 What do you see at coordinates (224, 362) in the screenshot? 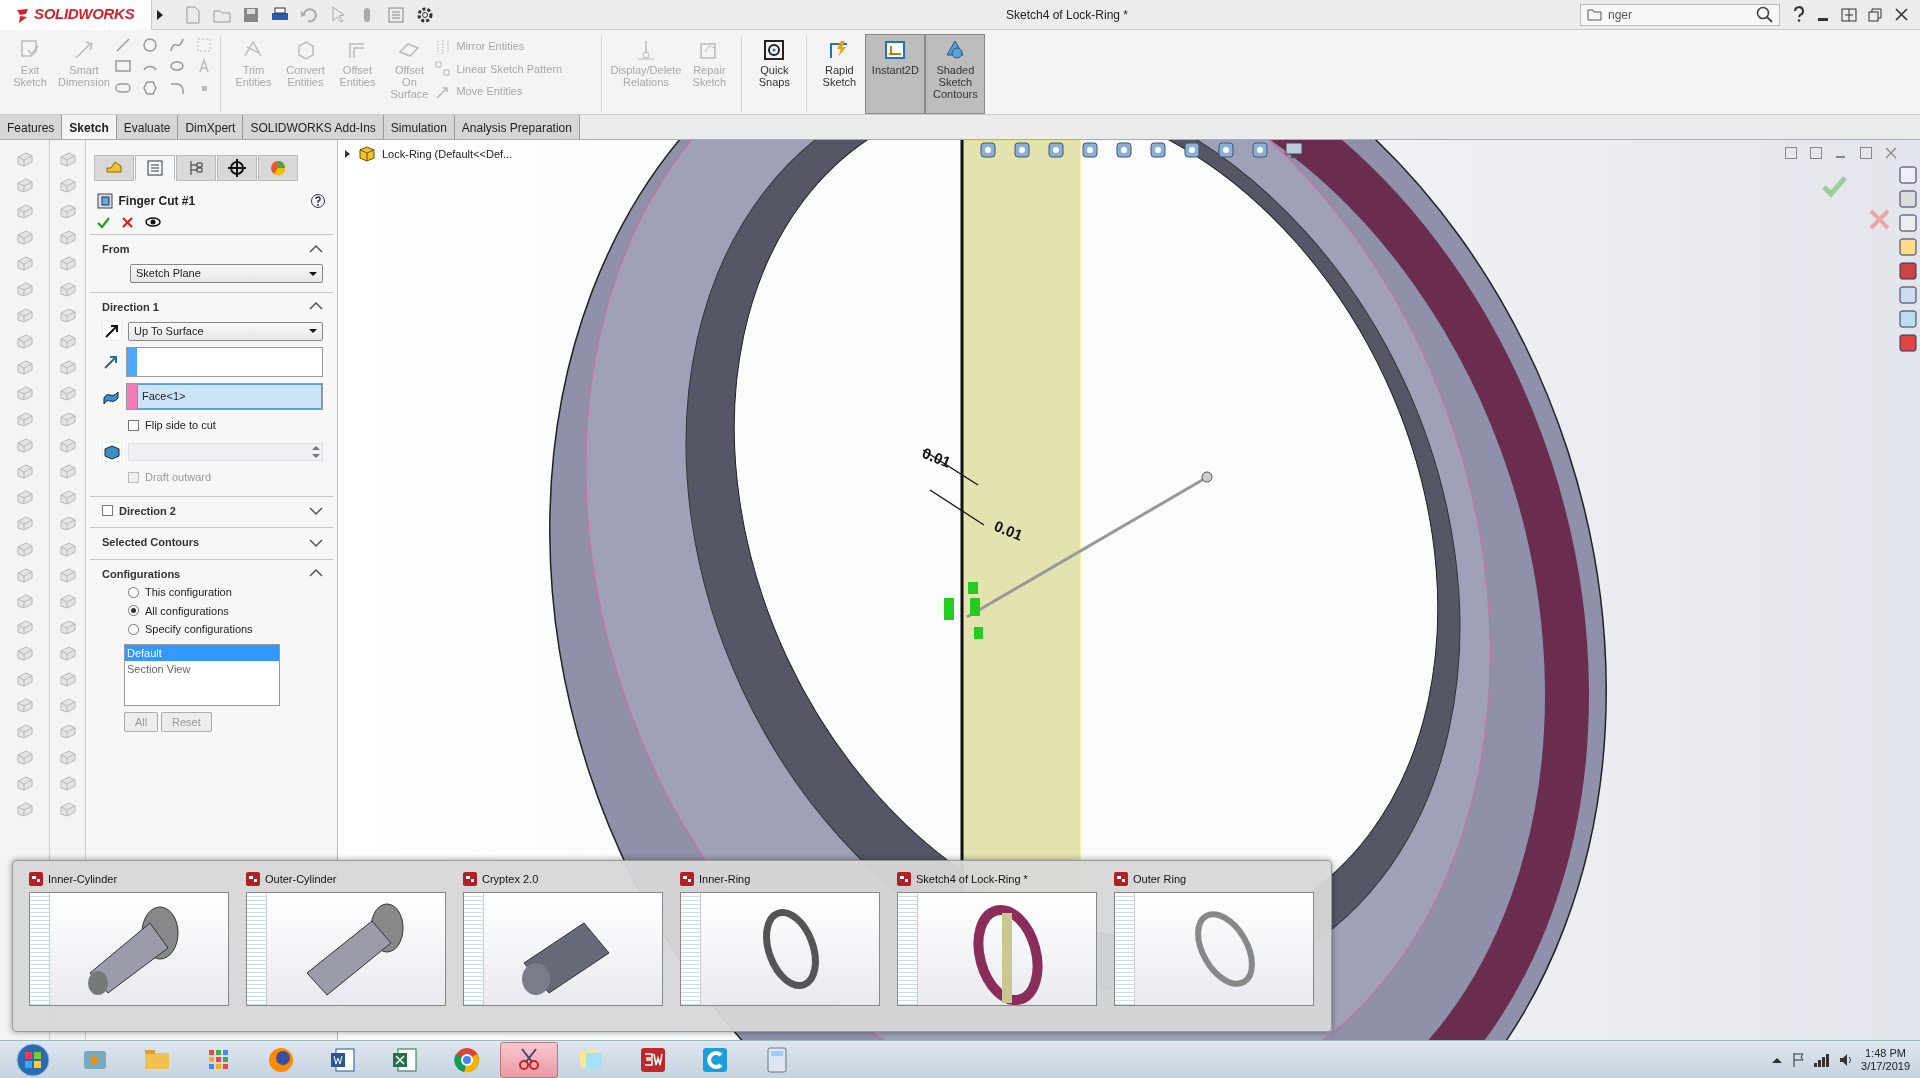
I see `selection-field` at bounding box center [224, 362].